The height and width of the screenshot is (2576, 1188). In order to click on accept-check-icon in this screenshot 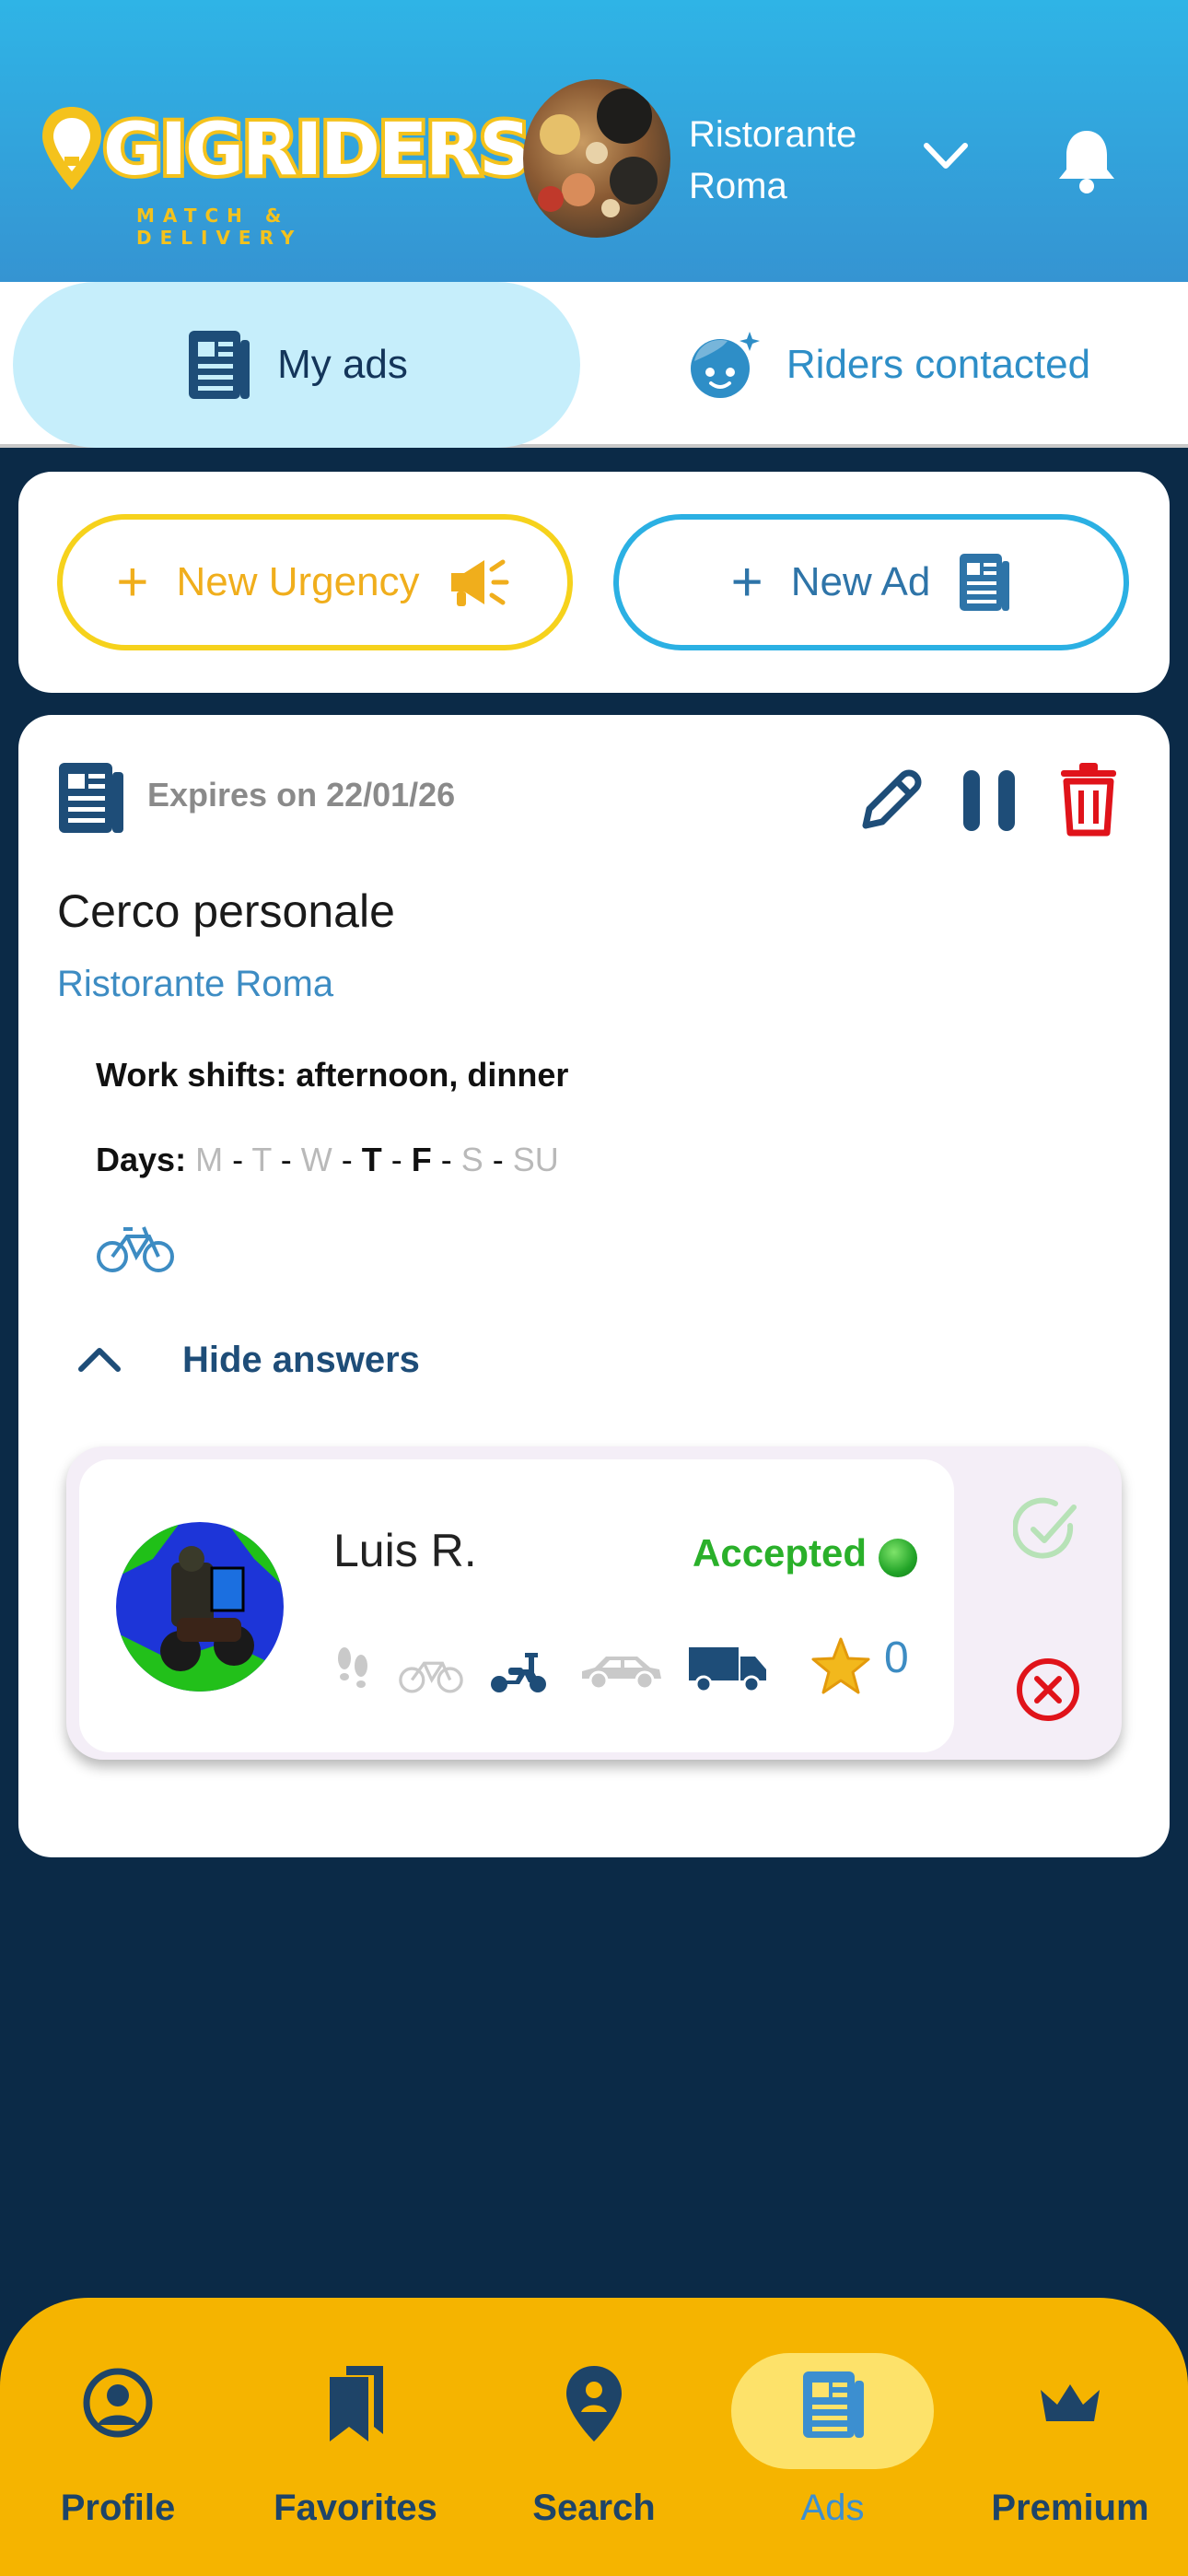, I will do `click(1046, 1529)`.